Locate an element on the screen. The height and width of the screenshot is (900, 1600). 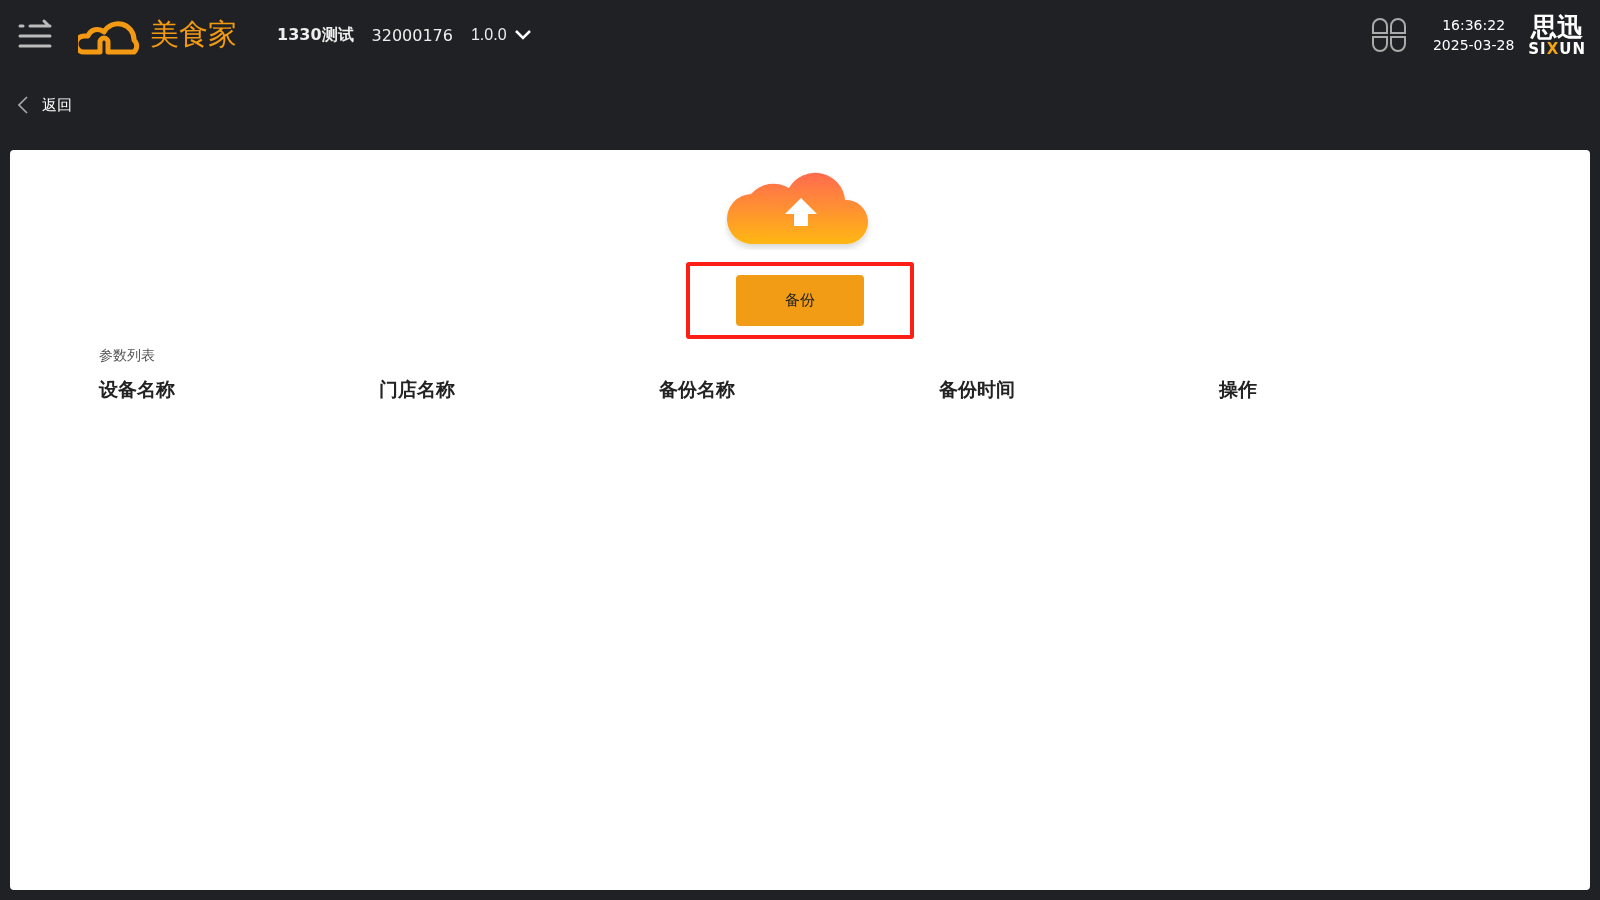
clock-time: 16:36:22 is located at coordinates (1474, 25).